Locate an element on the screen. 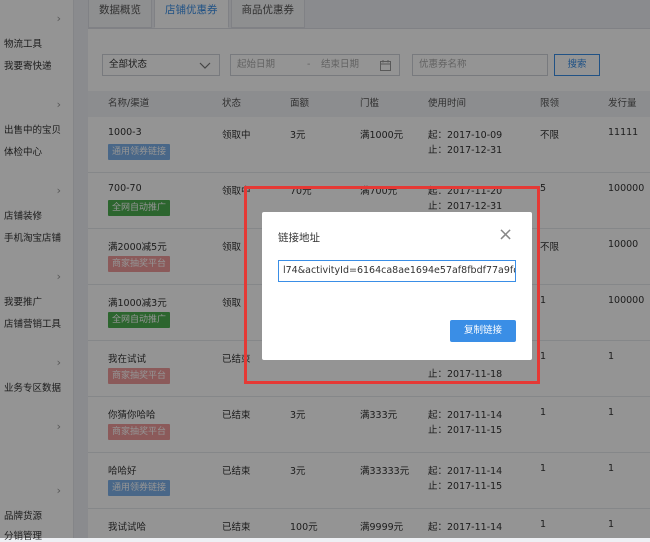 The height and width of the screenshot is (542, 650). copy-link-button: 复制链接 is located at coordinates (483, 331).